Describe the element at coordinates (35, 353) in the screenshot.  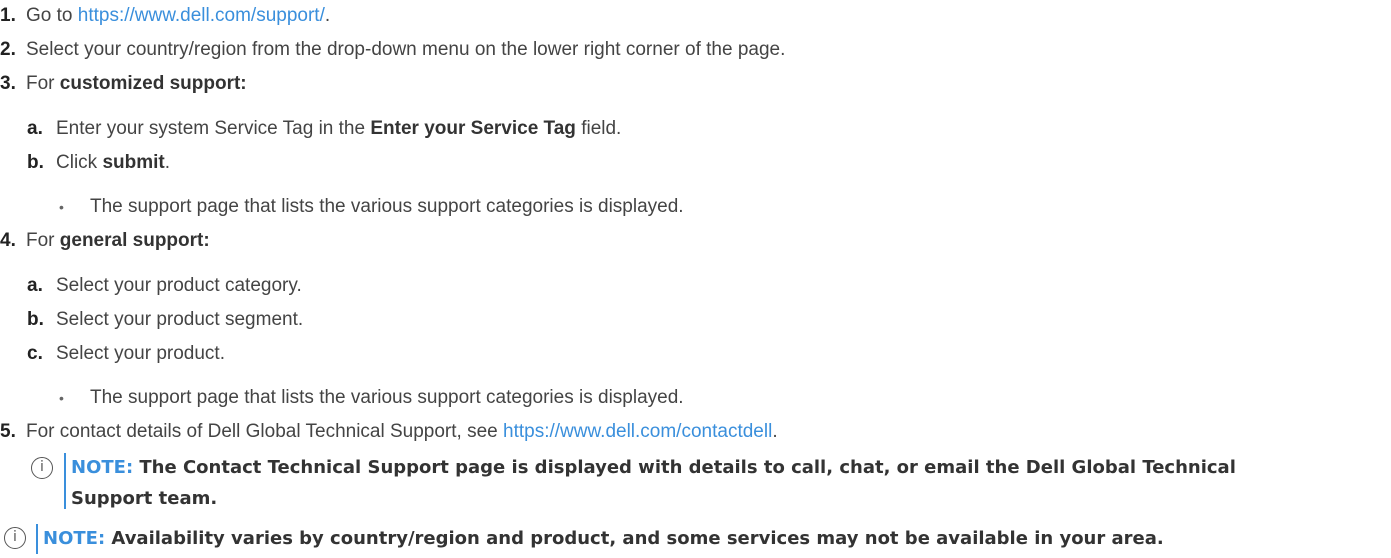
I see `substep-letter: c.` at that location.